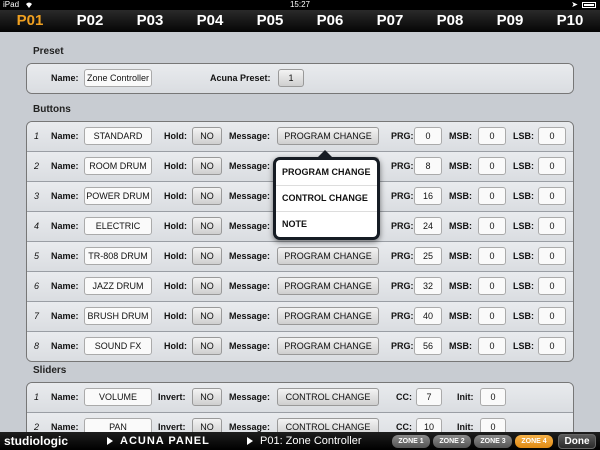 This screenshot has width=600, height=450. Describe the element at coordinates (37, 427) in the screenshot. I see `slider-number: 2` at that location.